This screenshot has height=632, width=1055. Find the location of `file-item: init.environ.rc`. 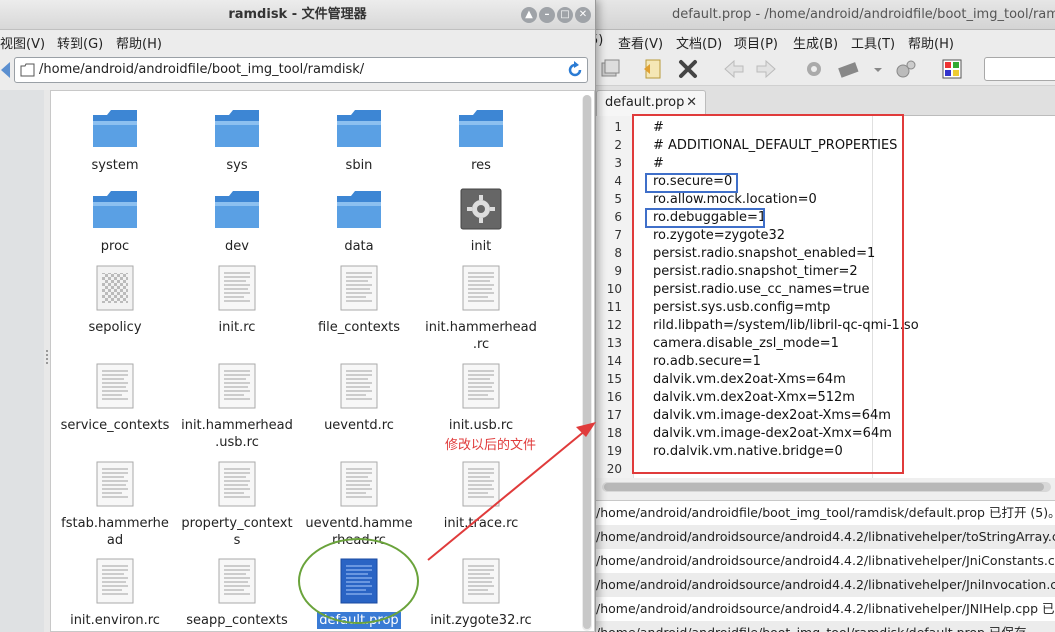

file-item: init.environ.rc is located at coordinates (115, 591).